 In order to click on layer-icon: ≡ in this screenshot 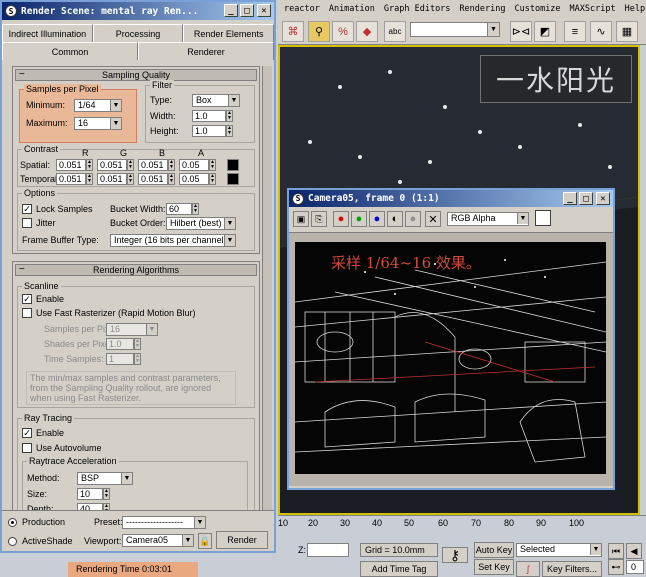, I will do `click(575, 31)`.